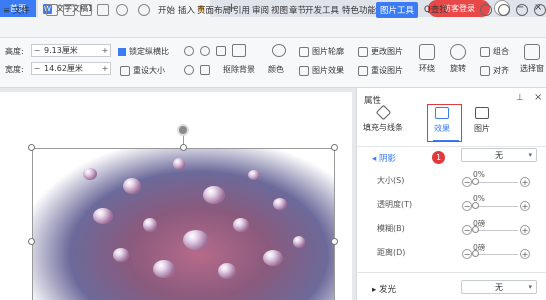 Image resolution: width=546 pixels, height=300 pixels. I want to click on rotate-button: 旋转, so click(458, 59).